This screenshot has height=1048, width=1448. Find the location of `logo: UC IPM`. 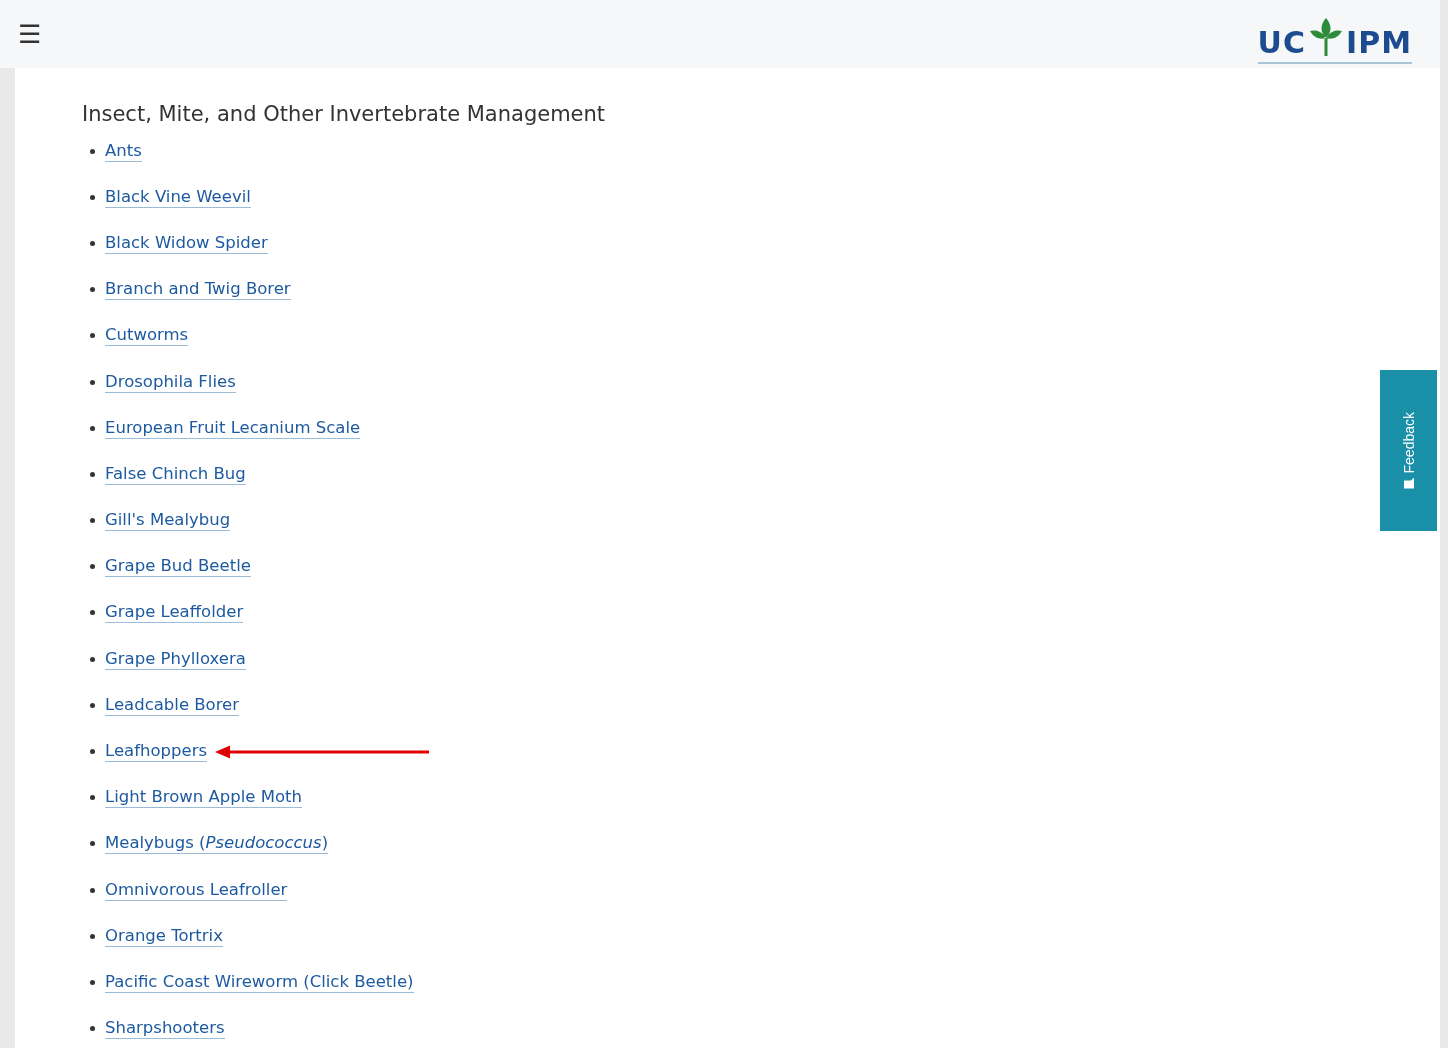

logo: UC IPM is located at coordinates (1334, 40).